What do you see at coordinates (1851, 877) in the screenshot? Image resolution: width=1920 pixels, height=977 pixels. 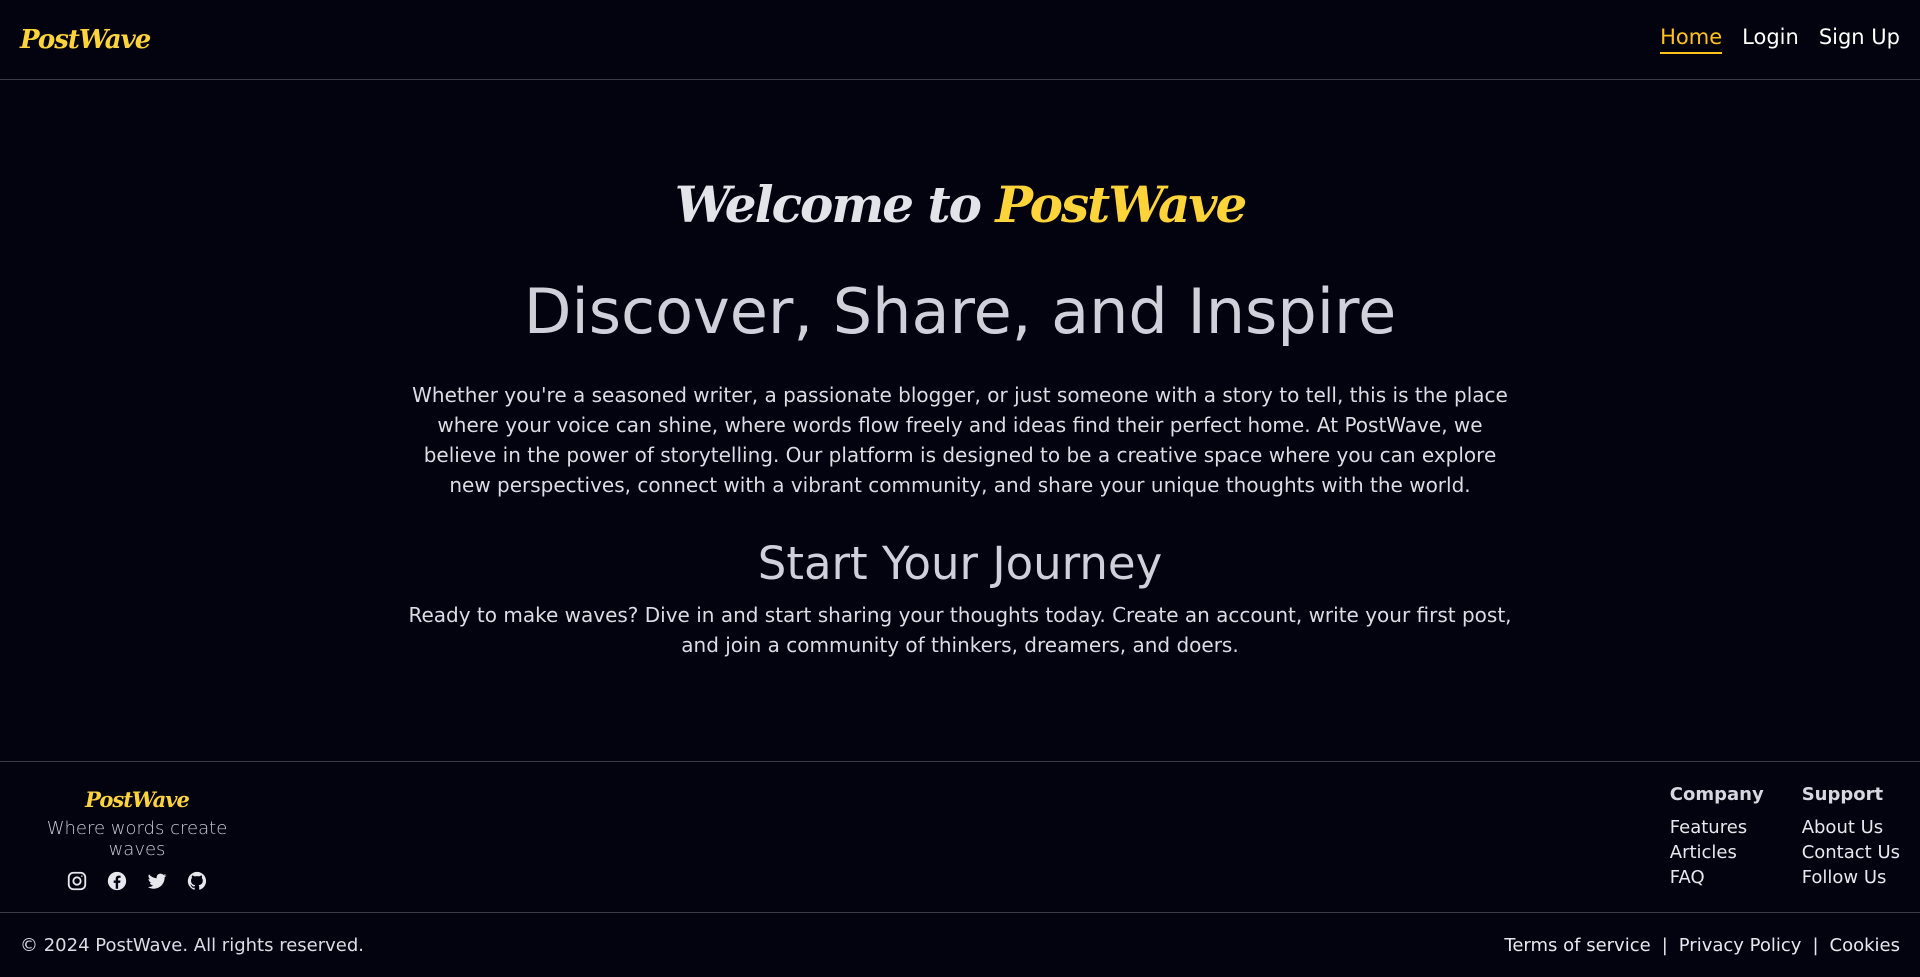 I see `follow-us-link: Follow Us` at bounding box center [1851, 877].